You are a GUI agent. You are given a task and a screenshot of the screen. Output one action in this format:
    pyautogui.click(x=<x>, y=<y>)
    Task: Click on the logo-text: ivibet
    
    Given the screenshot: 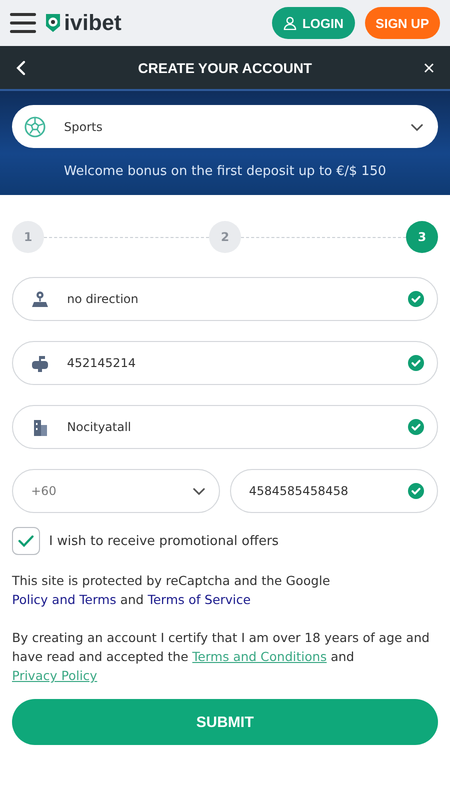 What is the action you would take?
    pyautogui.click(x=93, y=23)
    